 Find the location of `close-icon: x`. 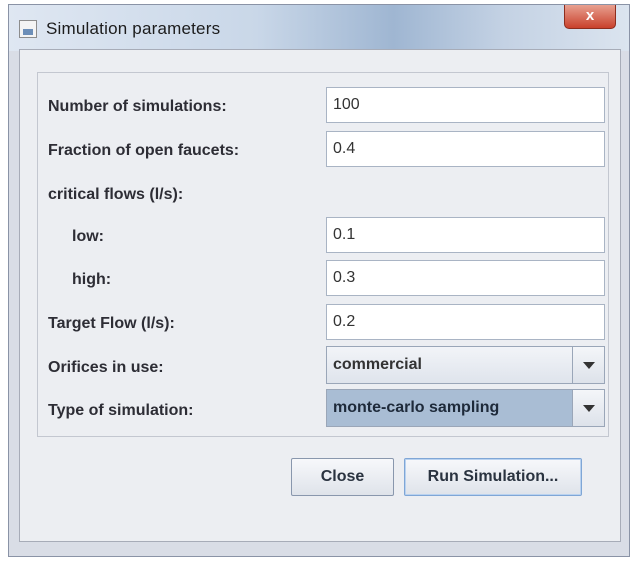

close-icon: x is located at coordinates (590, 15).